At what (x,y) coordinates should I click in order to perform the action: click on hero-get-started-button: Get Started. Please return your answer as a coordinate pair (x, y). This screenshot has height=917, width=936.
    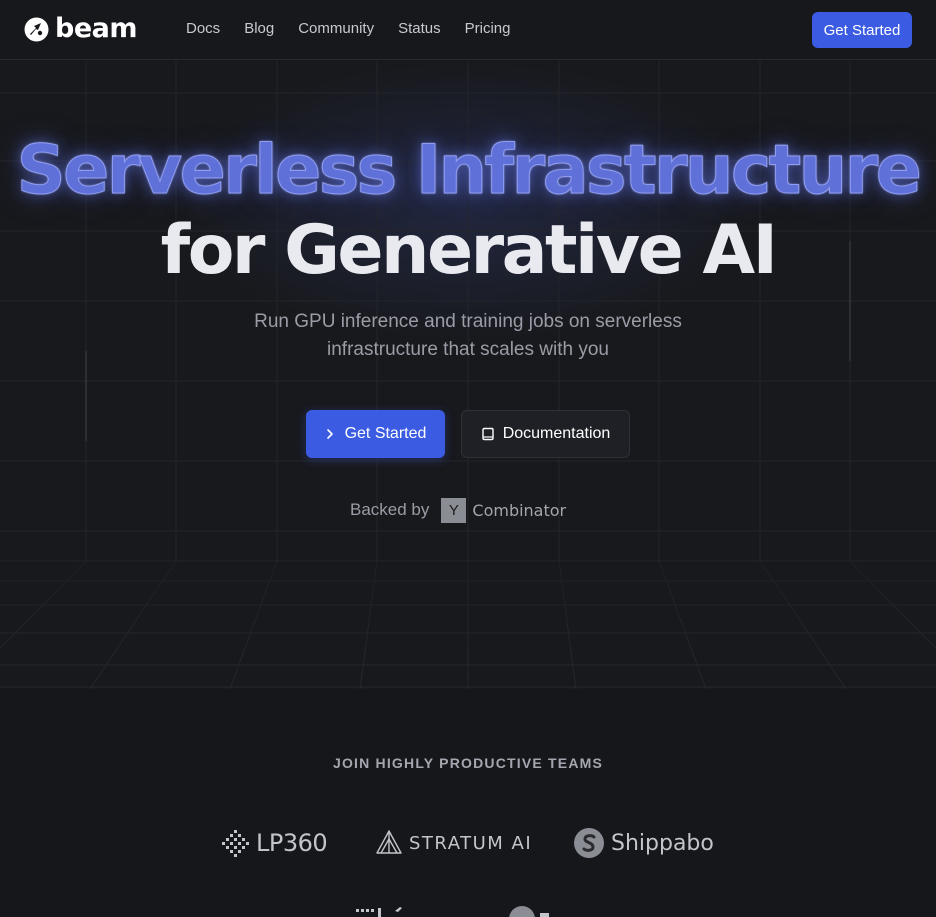
    Looking at the image, I should click on (375, 434).